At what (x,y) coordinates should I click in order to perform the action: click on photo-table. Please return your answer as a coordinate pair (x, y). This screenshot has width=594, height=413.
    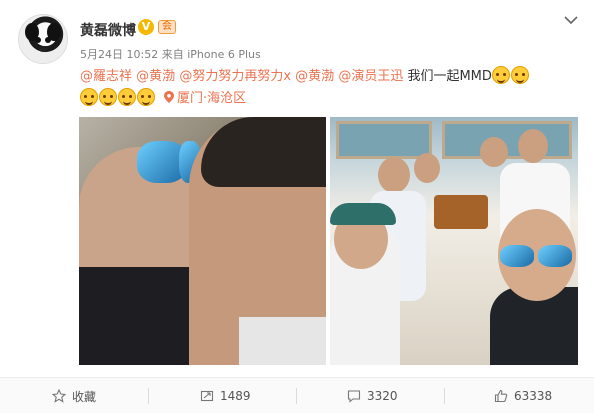
    Looking at the image, I should click on (461, 212).